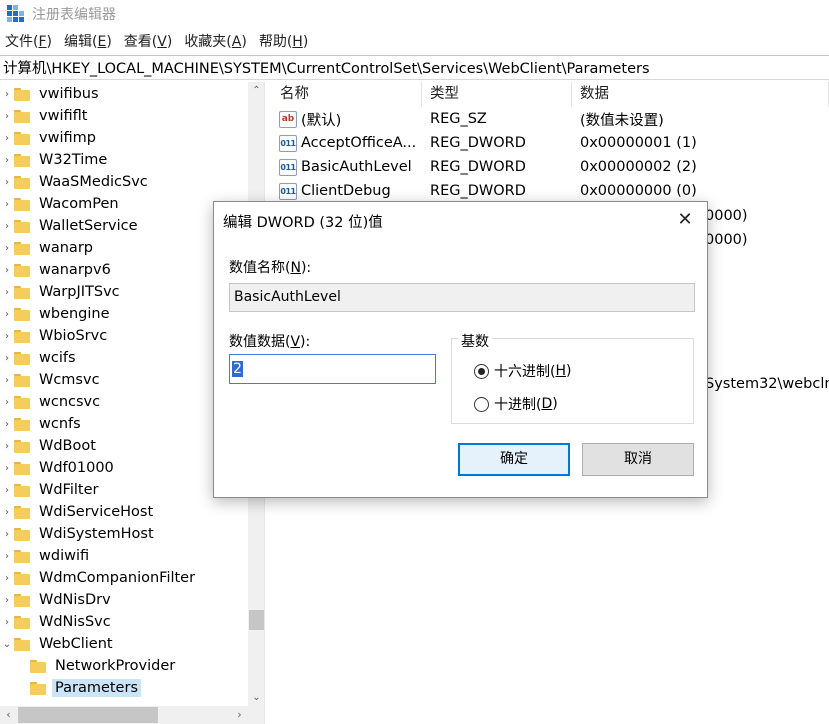 This screenshot has height=724, width=829. I want to click on tree-item: › vwifibus, so click(124, 94).